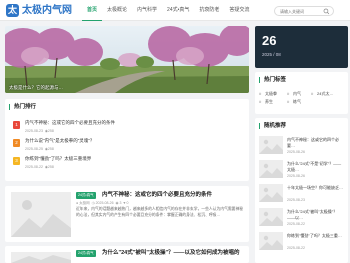 The width and height of the screenshot is (350, 263). Describe the element at coordinates (301, 47) in the screenshot. I see `date-widget: 26 2025 / 08` at that location.